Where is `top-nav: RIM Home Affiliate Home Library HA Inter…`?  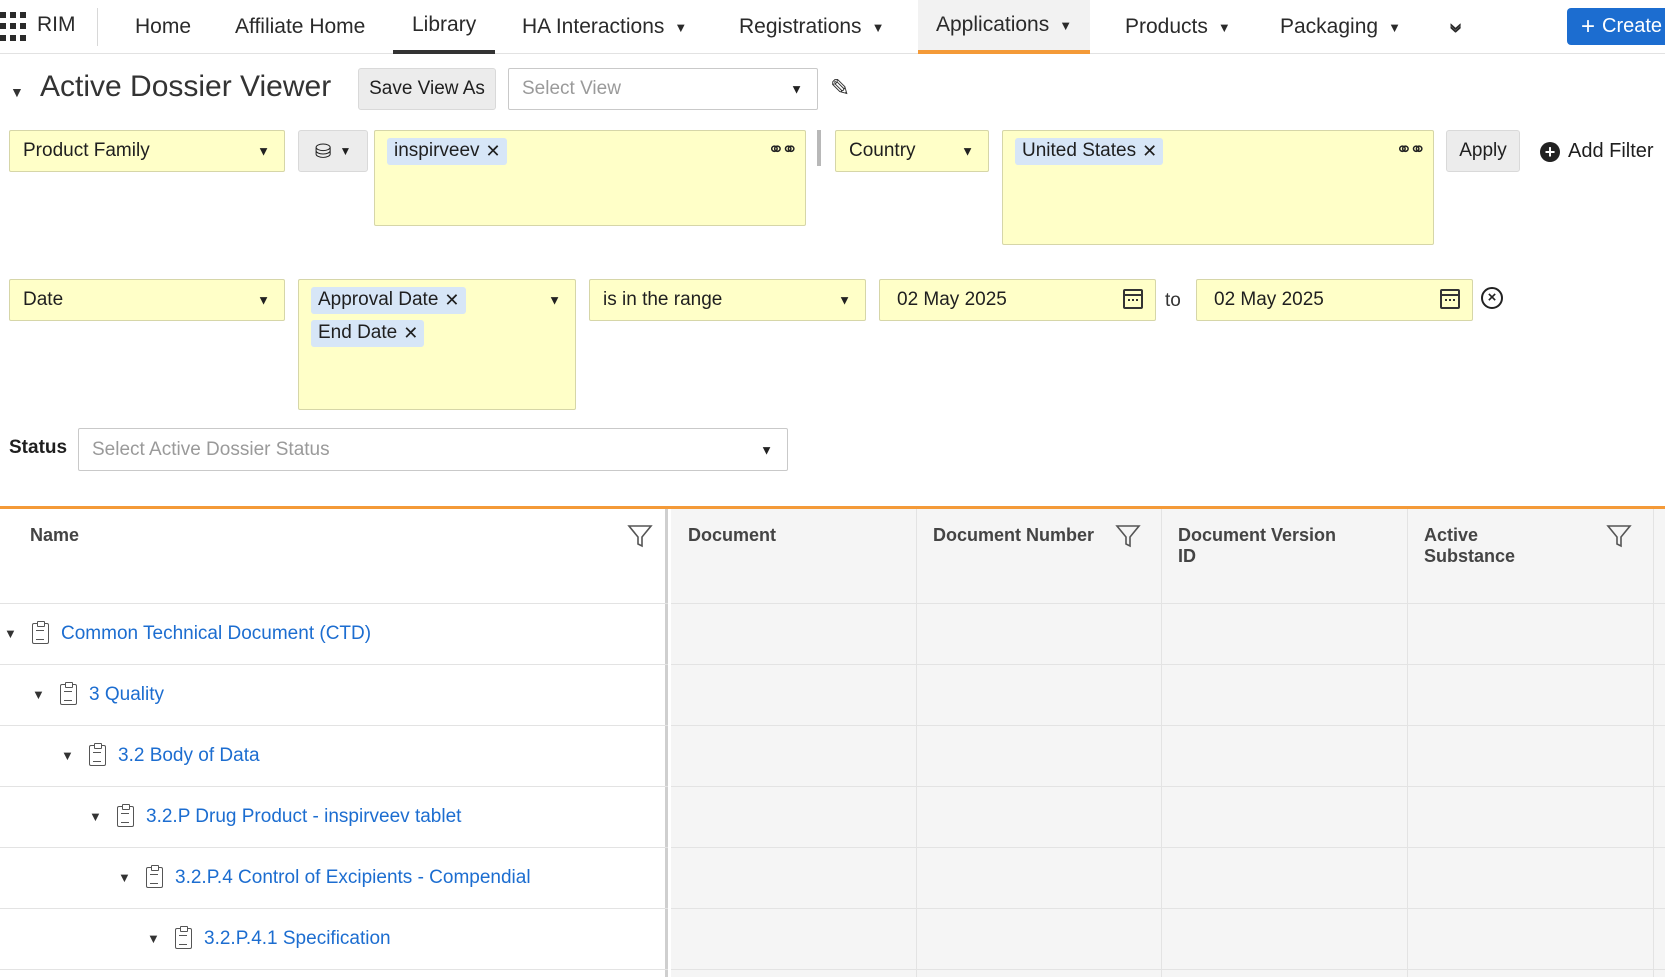 top-nav: RIM Home Affiliate Home Library HA Inter… is located at coordinates (832, 27).